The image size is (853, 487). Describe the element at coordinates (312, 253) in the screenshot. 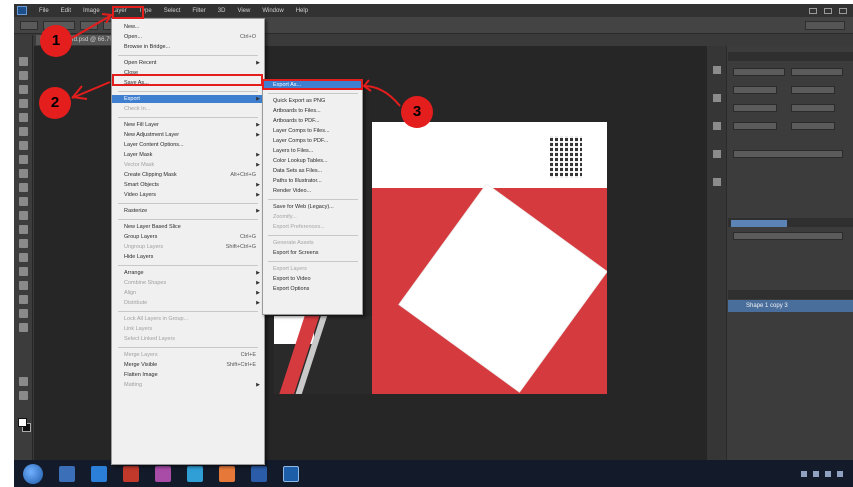

I see `submenu-item: Export for Screens` at that location.